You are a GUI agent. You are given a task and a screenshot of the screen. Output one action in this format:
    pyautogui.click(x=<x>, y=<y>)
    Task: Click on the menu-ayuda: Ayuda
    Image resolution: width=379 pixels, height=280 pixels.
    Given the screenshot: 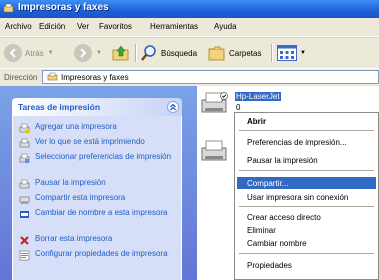 What is the action you would take?
    pyautogui.click(x=225, y=26)
    